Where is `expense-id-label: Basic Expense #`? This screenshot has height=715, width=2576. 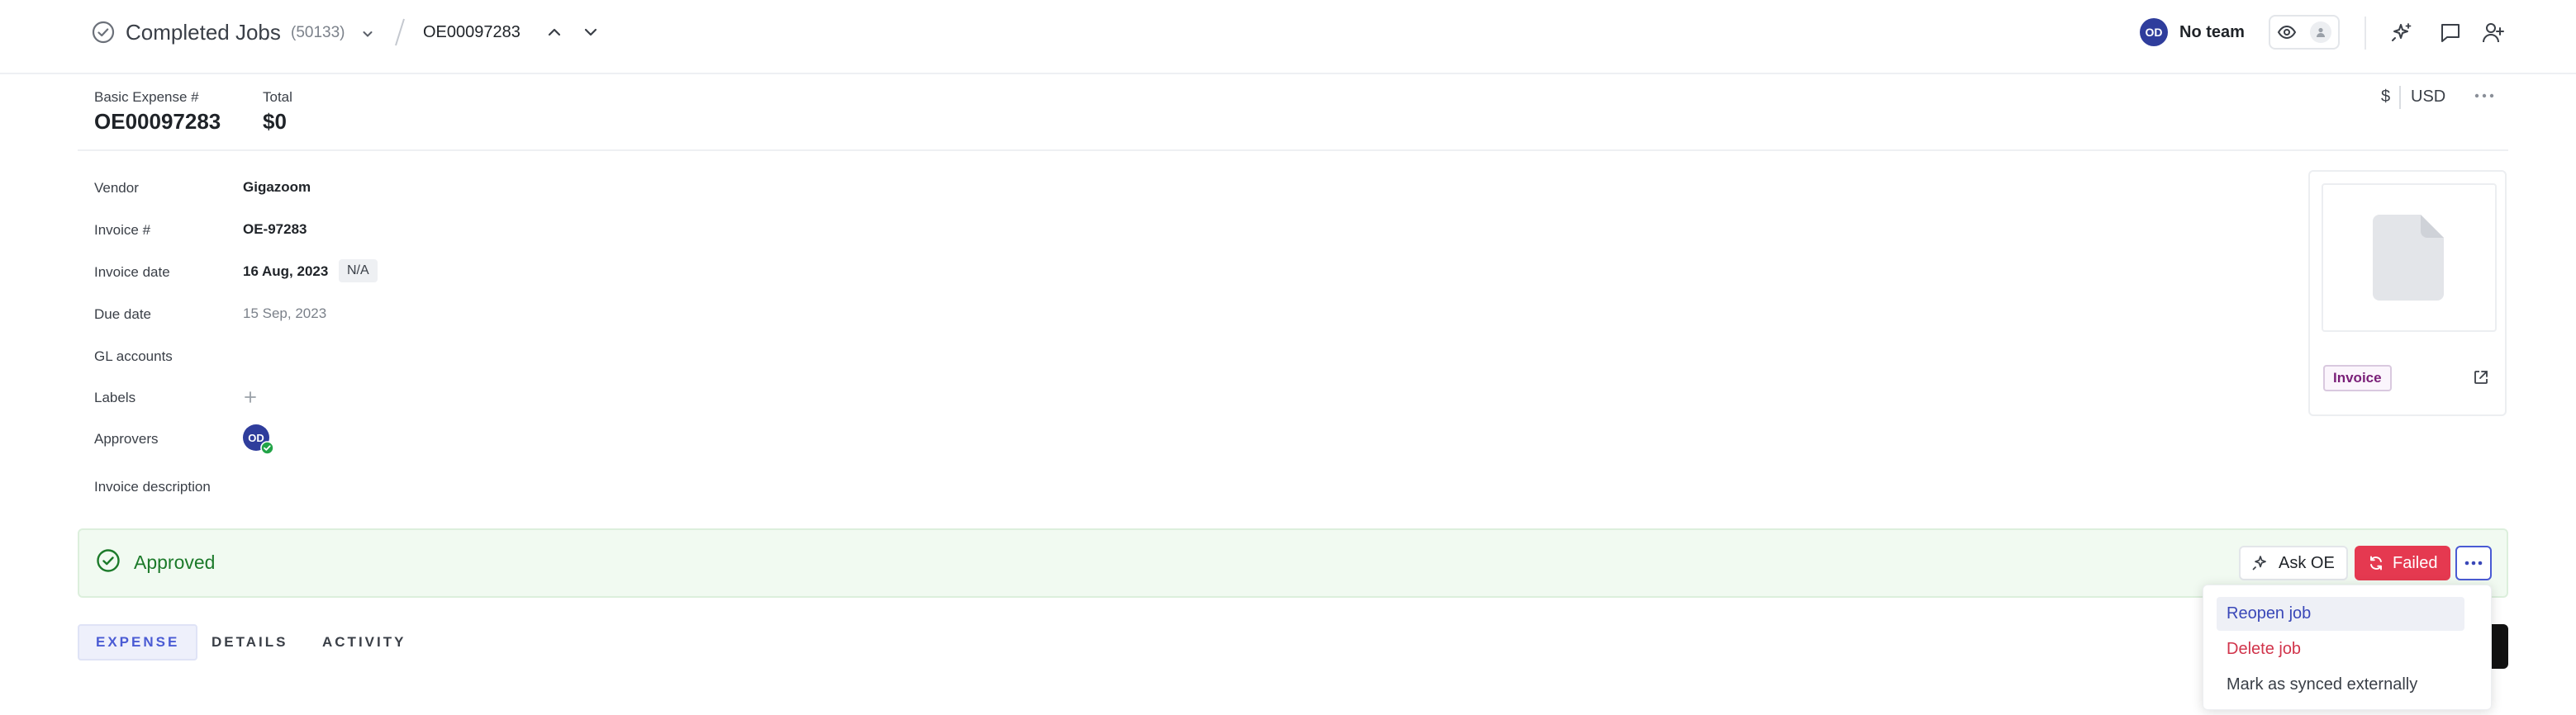 expense-id-label: Basic Expense # is located at coordinates (146, 97).